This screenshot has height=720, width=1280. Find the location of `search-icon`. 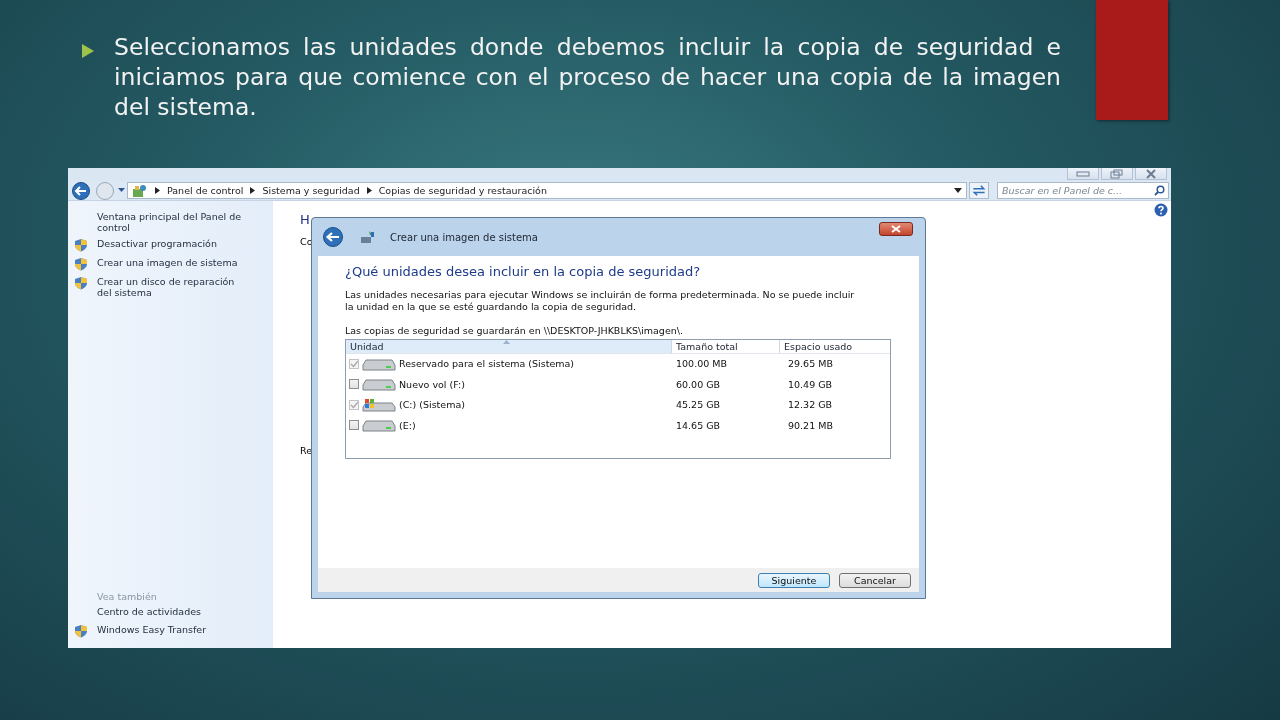

search-icon is located at coordinates (1159, 190).